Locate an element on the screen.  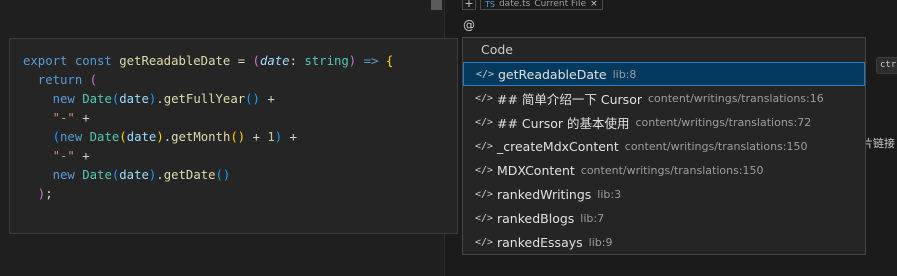
suggestion-detail: lib:9 is located at coordinates (600, 242).